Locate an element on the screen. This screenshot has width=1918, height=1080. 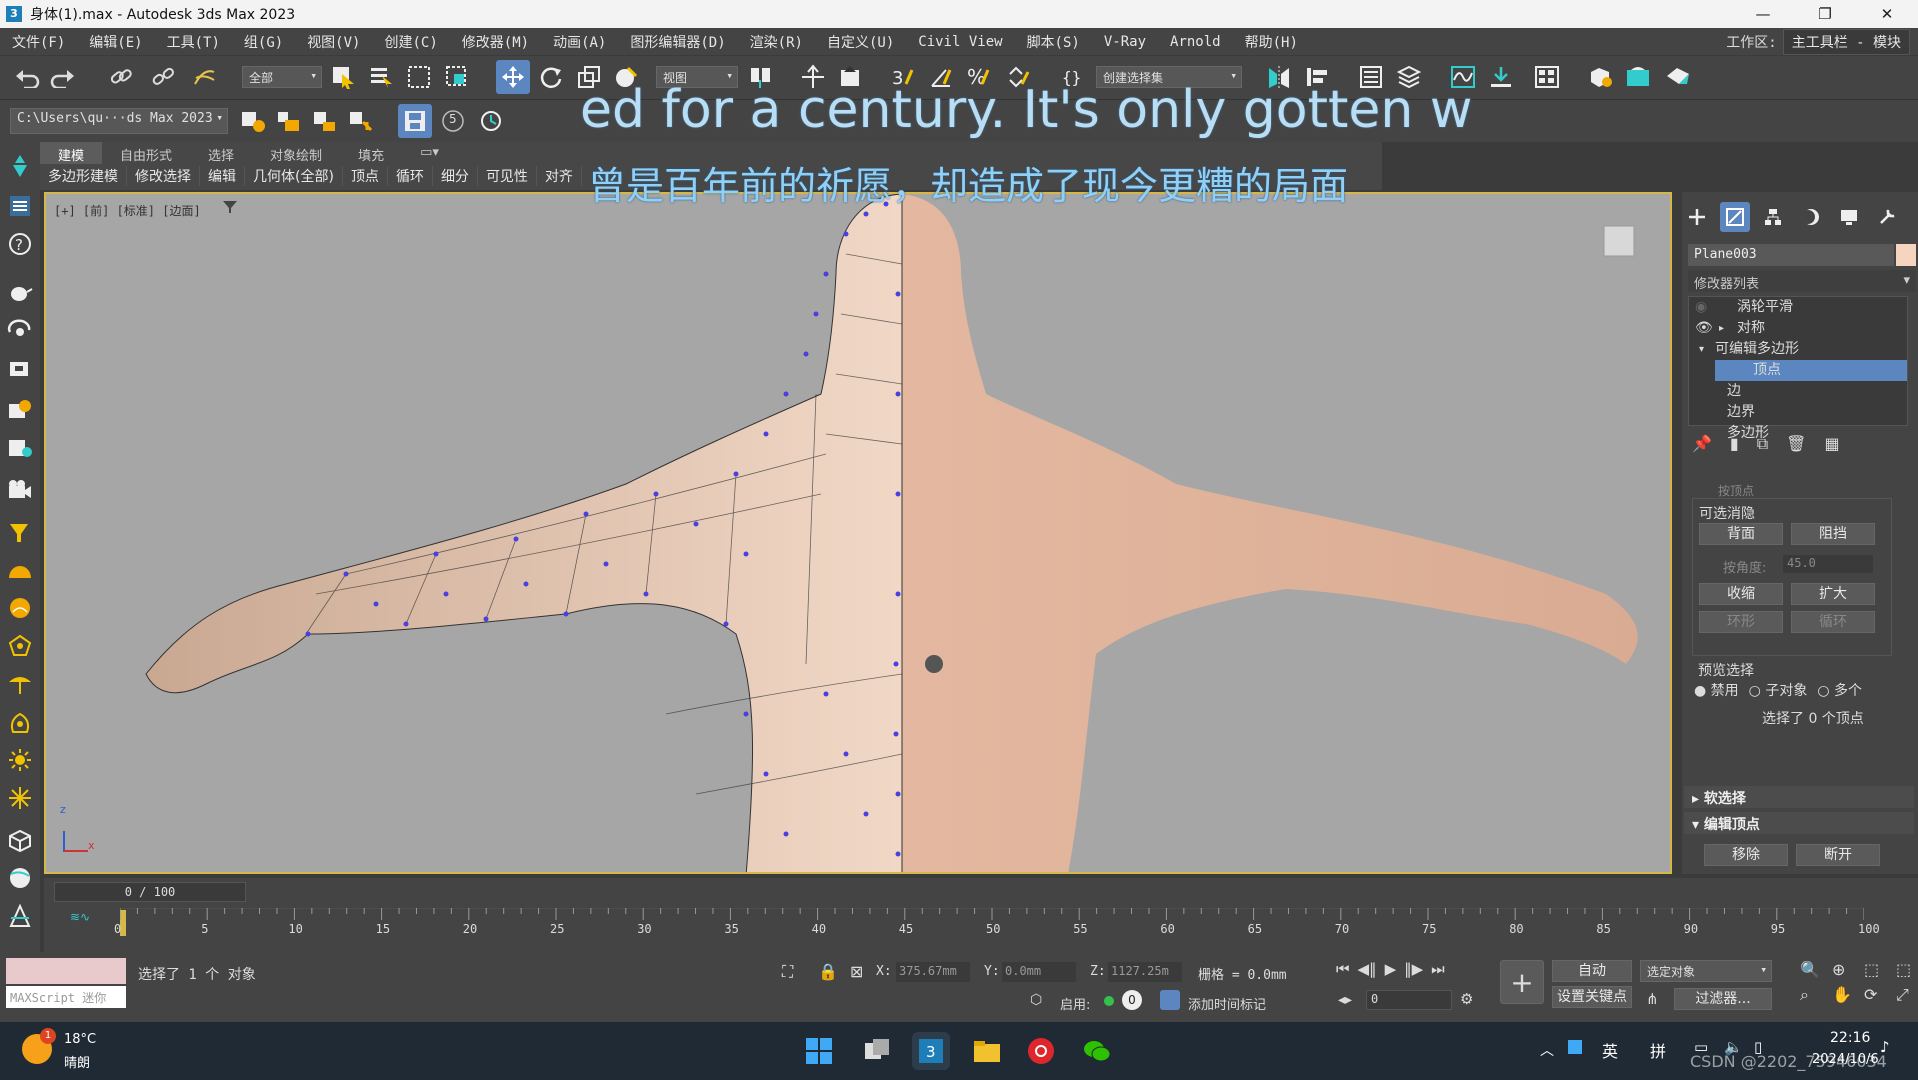
grow-button: 扩大 is located at coordinates (1833, 594).